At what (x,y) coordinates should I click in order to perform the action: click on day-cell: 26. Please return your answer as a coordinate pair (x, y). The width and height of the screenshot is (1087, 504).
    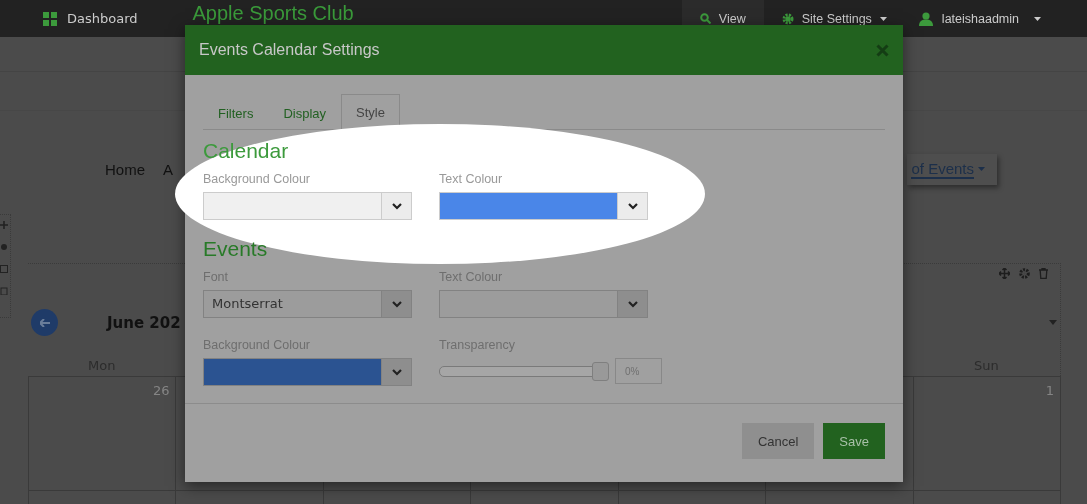
    Looking at the image, I should click on (102, 433).